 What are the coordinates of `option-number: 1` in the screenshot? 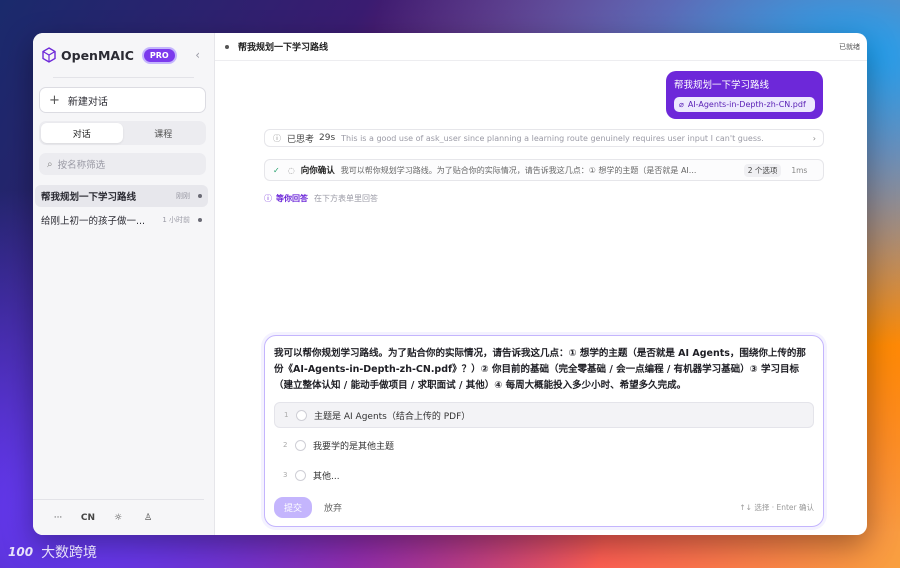 It's located at (286, 415).